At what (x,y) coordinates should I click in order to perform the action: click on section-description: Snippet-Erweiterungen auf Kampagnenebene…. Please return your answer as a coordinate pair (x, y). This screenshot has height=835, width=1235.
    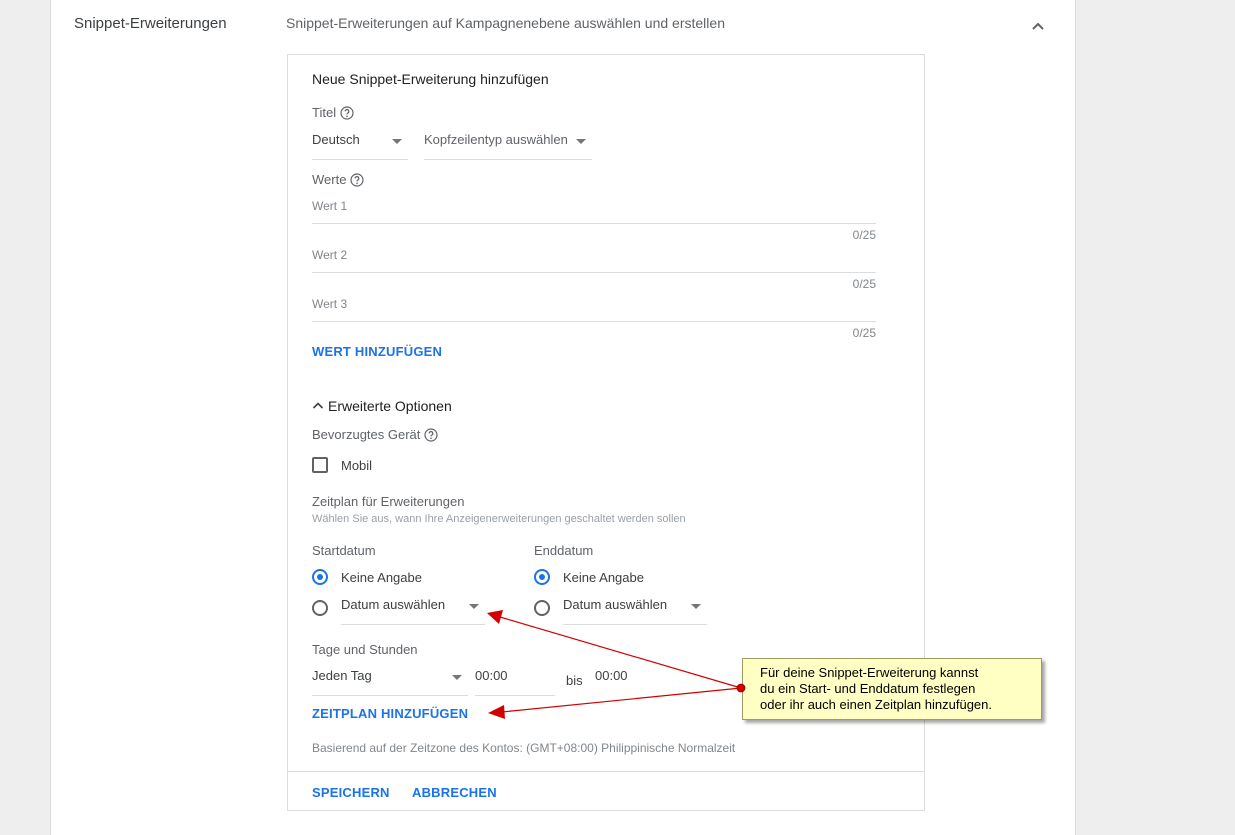
    Looking at the image, I should click on (505, 23).